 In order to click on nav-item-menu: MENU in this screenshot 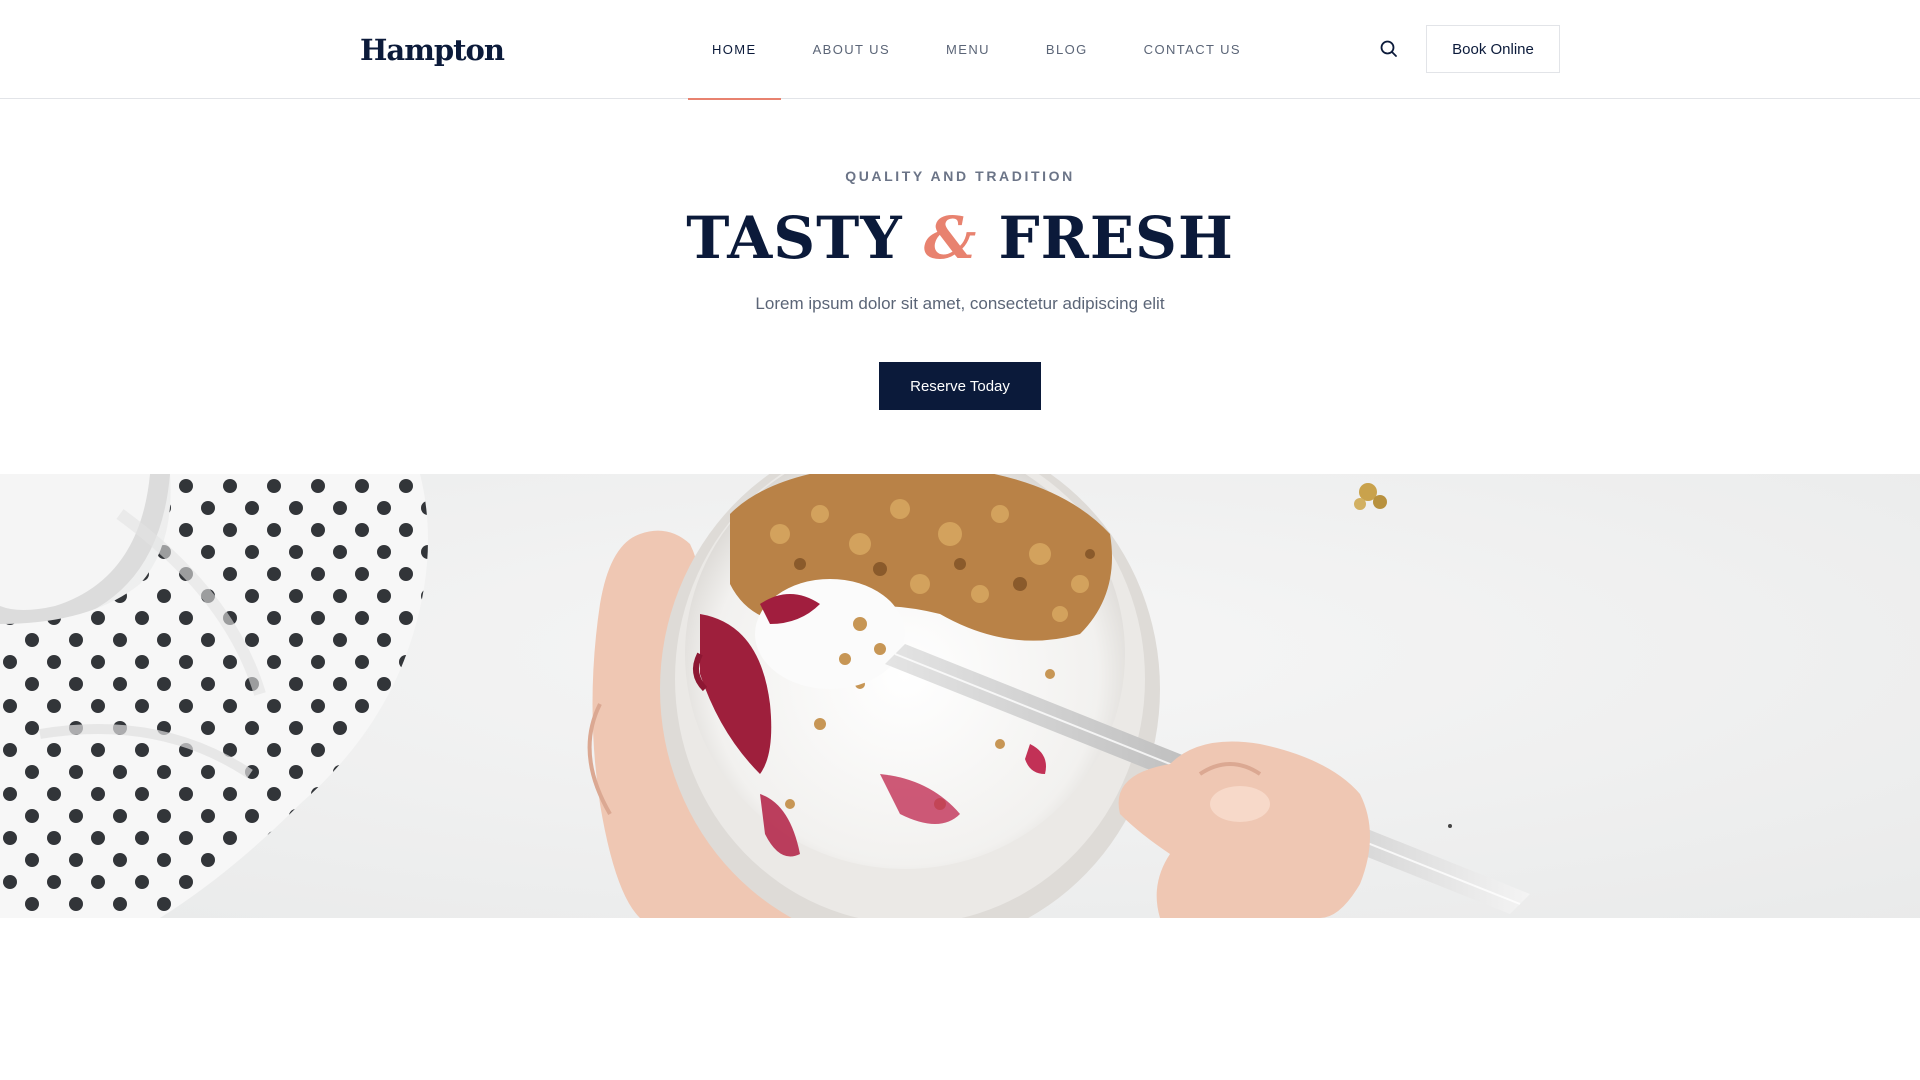, I will do `click(968, 49)`.